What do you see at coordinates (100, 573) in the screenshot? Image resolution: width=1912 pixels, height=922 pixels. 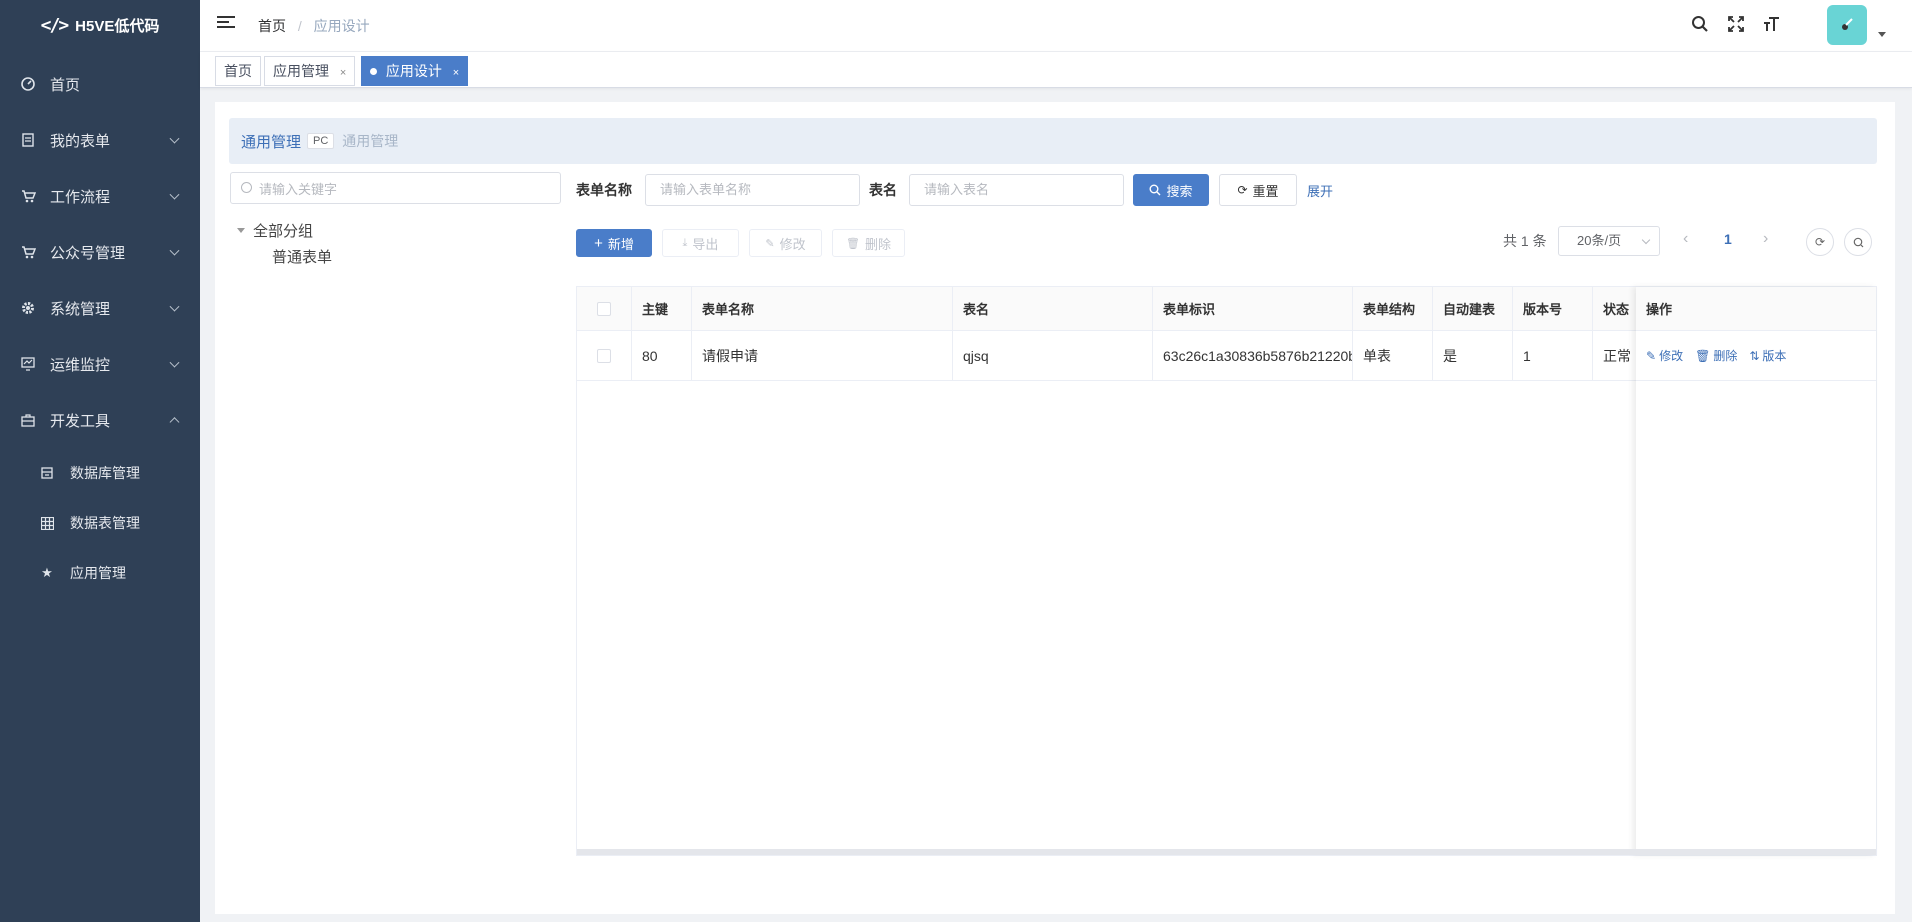 I see `sidebar-subitem-app-manage: ★ 应用管理` at bounding box center [100, 573].